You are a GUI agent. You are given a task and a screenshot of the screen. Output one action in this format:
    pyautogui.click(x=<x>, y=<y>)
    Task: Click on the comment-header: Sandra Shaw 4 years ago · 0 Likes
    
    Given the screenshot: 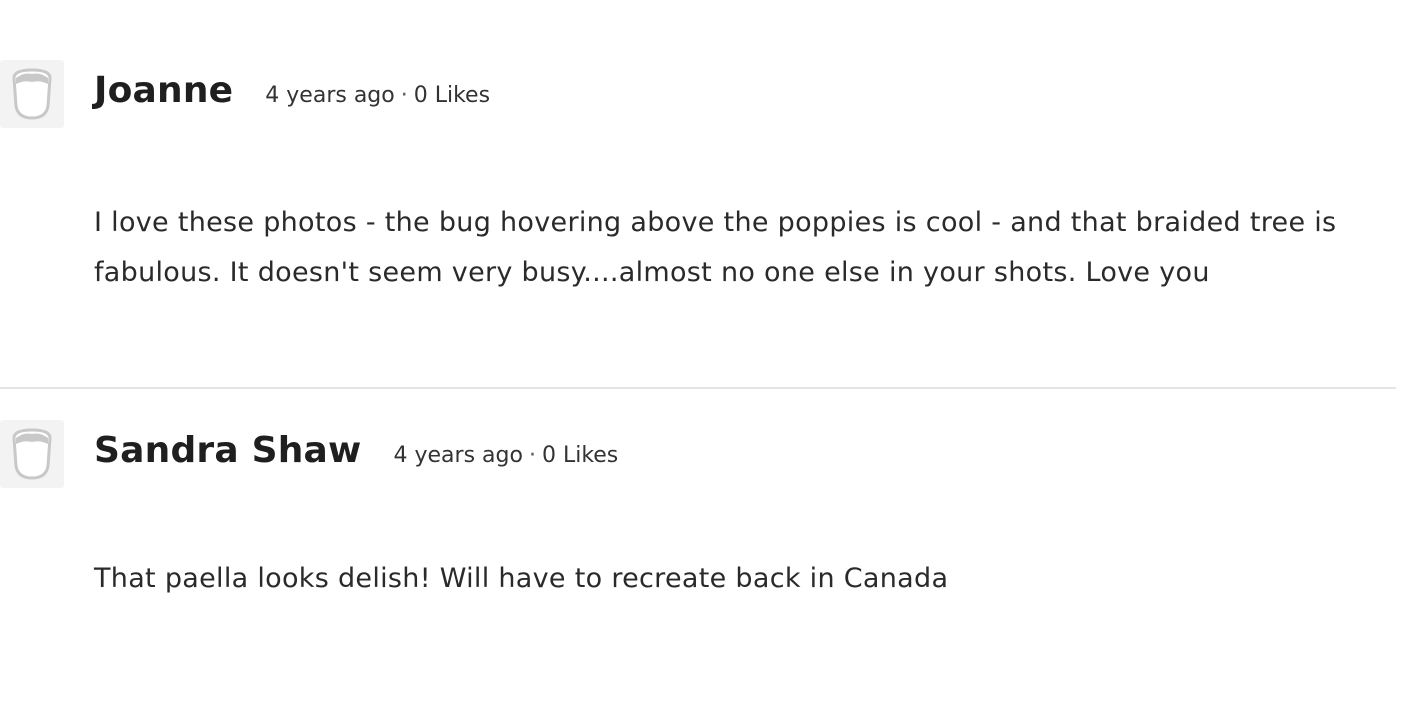 What is the action you would take?
    pyautogui.click(x=356, y=450)
    